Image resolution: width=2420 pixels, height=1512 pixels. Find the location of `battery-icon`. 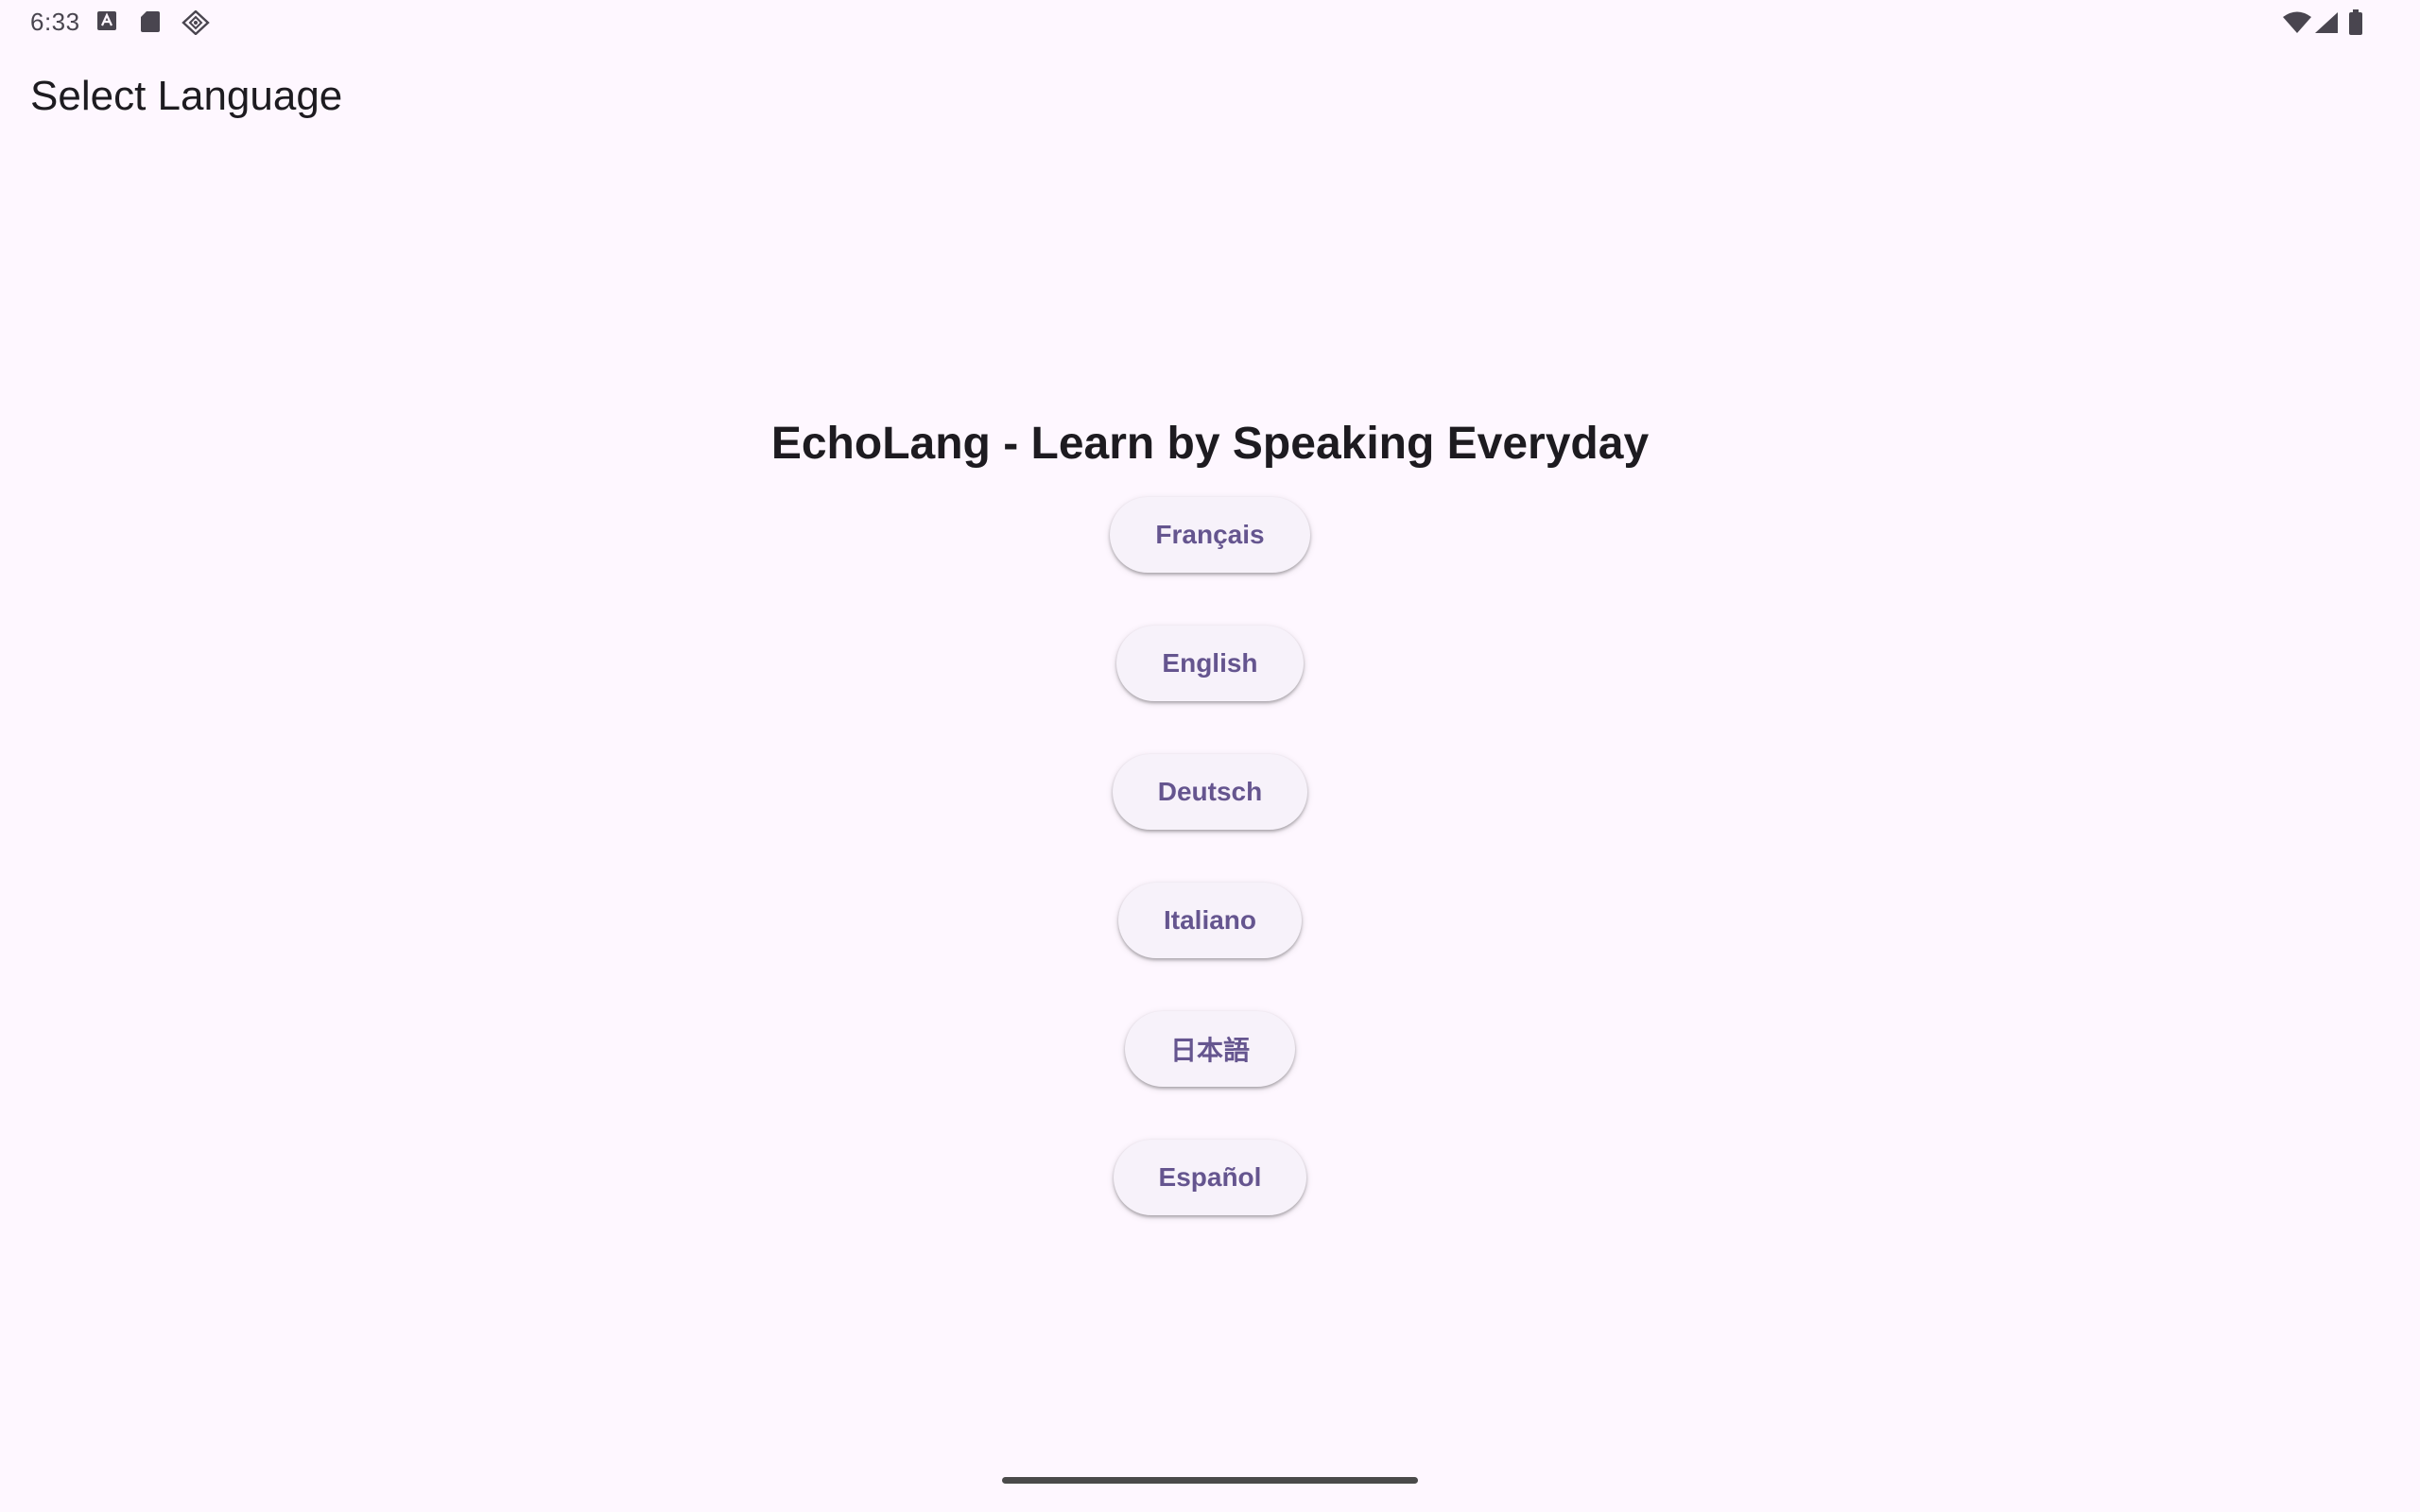

battery-icon is located at coordinates (2355, 22).